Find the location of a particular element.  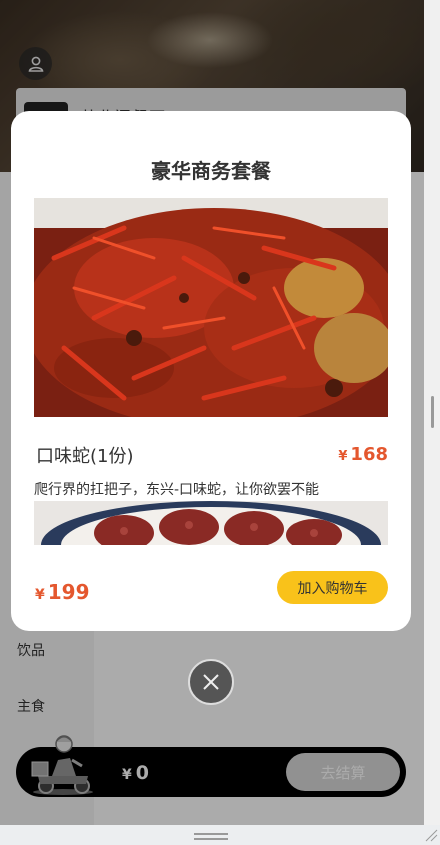

window-bottom-bar is located at coordinates (220, 835).